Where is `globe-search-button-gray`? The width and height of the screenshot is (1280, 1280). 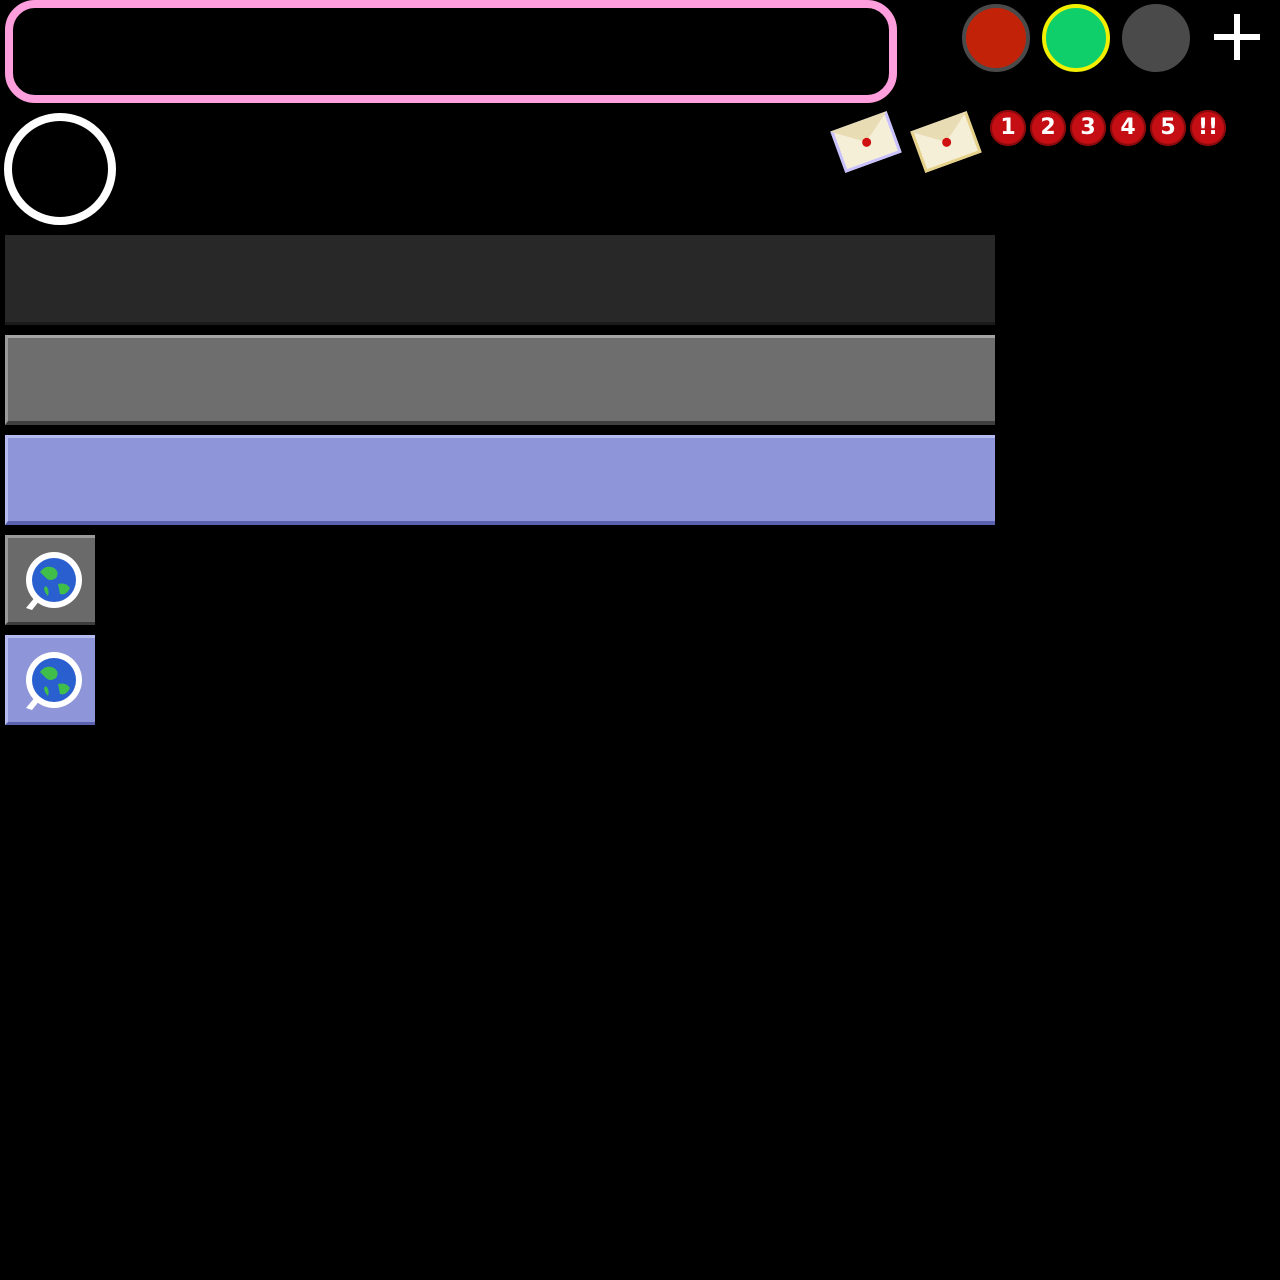 globe-search-button-gray is located at coordinates (50, 580).